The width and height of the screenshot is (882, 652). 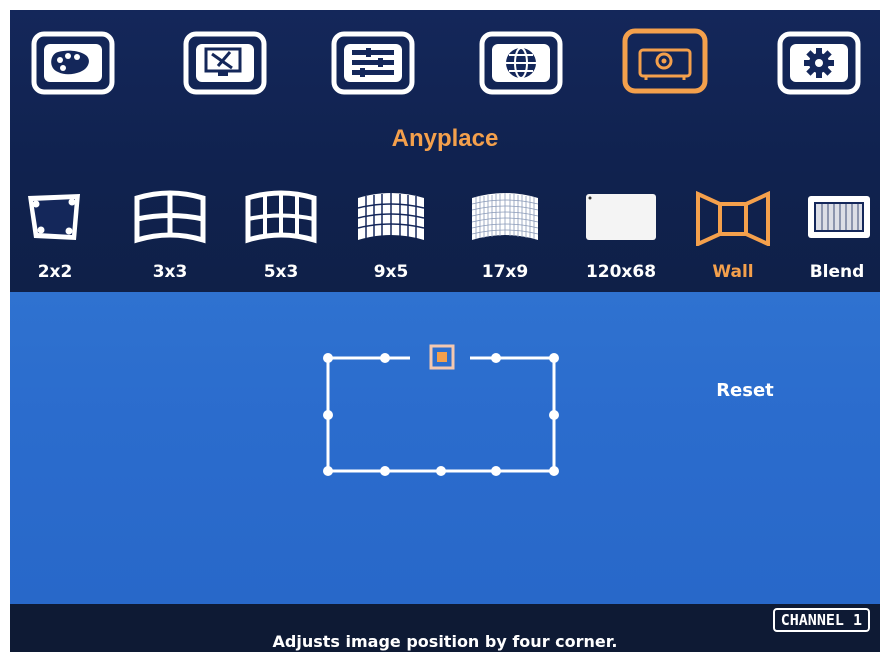 What do you see at coordinates (54, 217) in the screenshot?
I see `corner-quad-icon` at bounding box center [54, 217].